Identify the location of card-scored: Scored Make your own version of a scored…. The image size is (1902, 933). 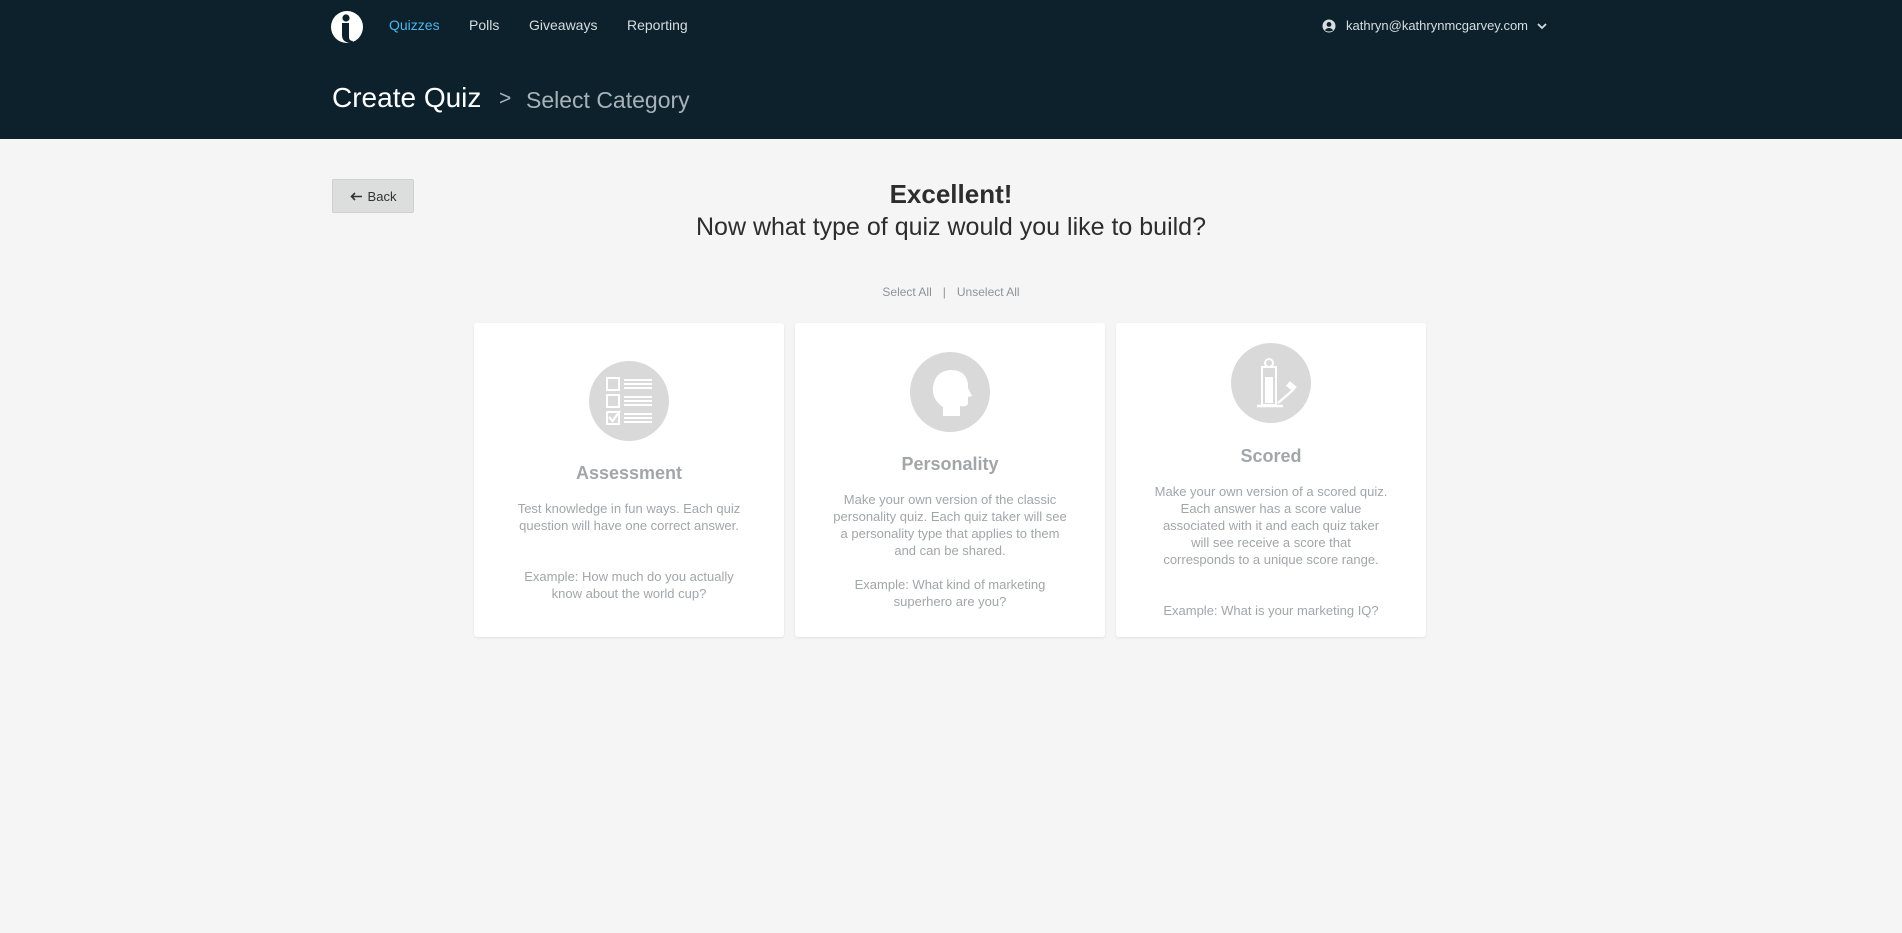
(1271, 480).